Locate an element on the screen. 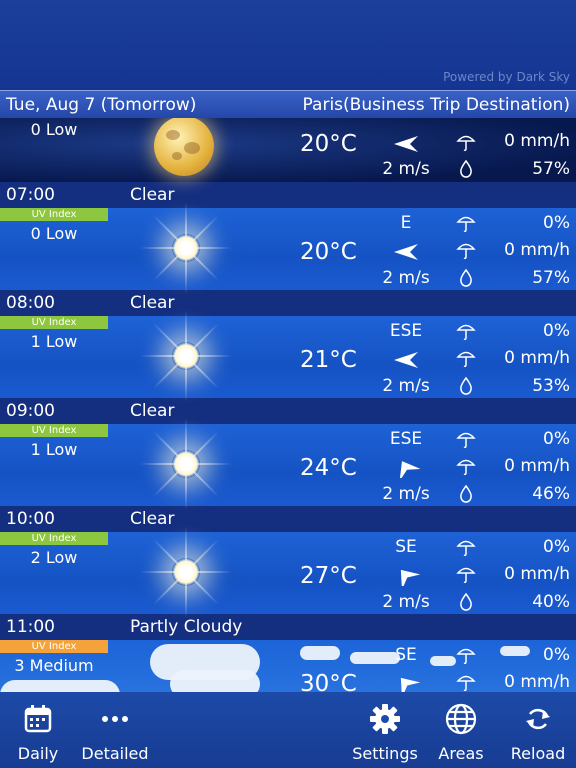 The height and width of the screenshot is (768, 576). tab-settings-label: Settings is located at coordinates (385, 753).